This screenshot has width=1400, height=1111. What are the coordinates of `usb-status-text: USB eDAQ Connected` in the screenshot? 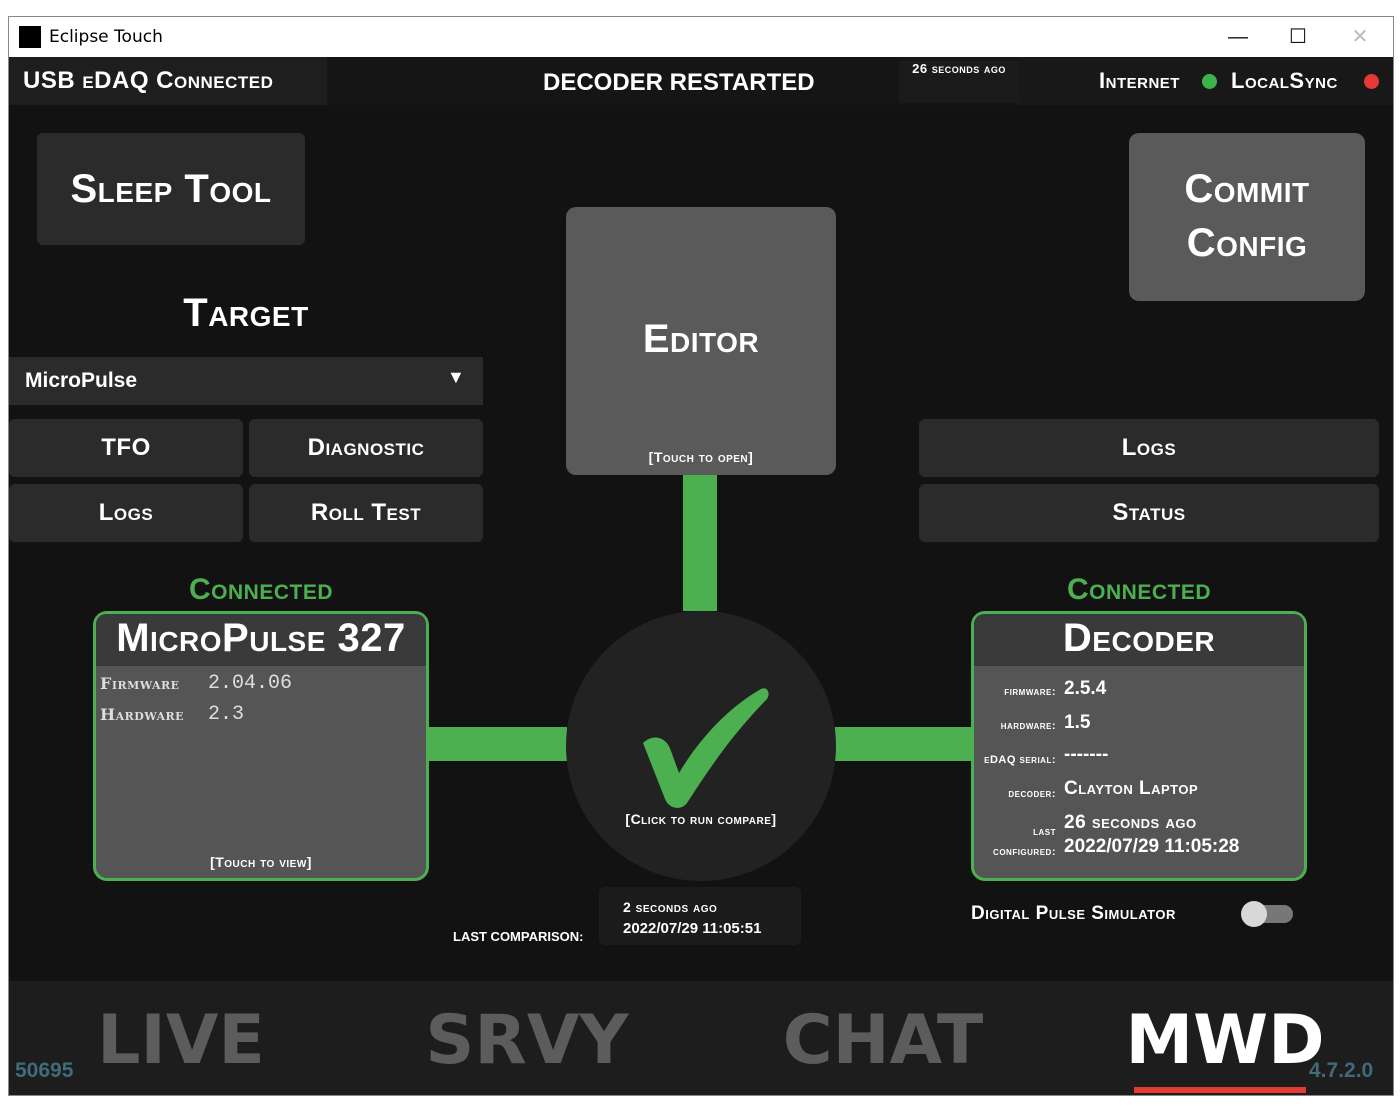 It's located at (148, 80).